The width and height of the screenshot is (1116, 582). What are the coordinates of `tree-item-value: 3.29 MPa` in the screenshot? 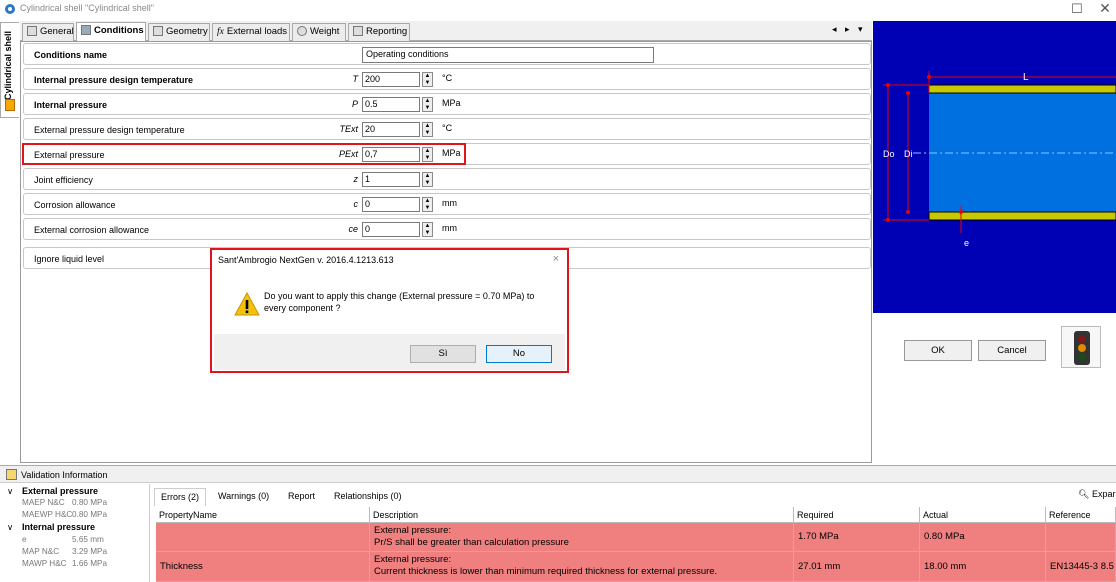 It's located at (90, 551).